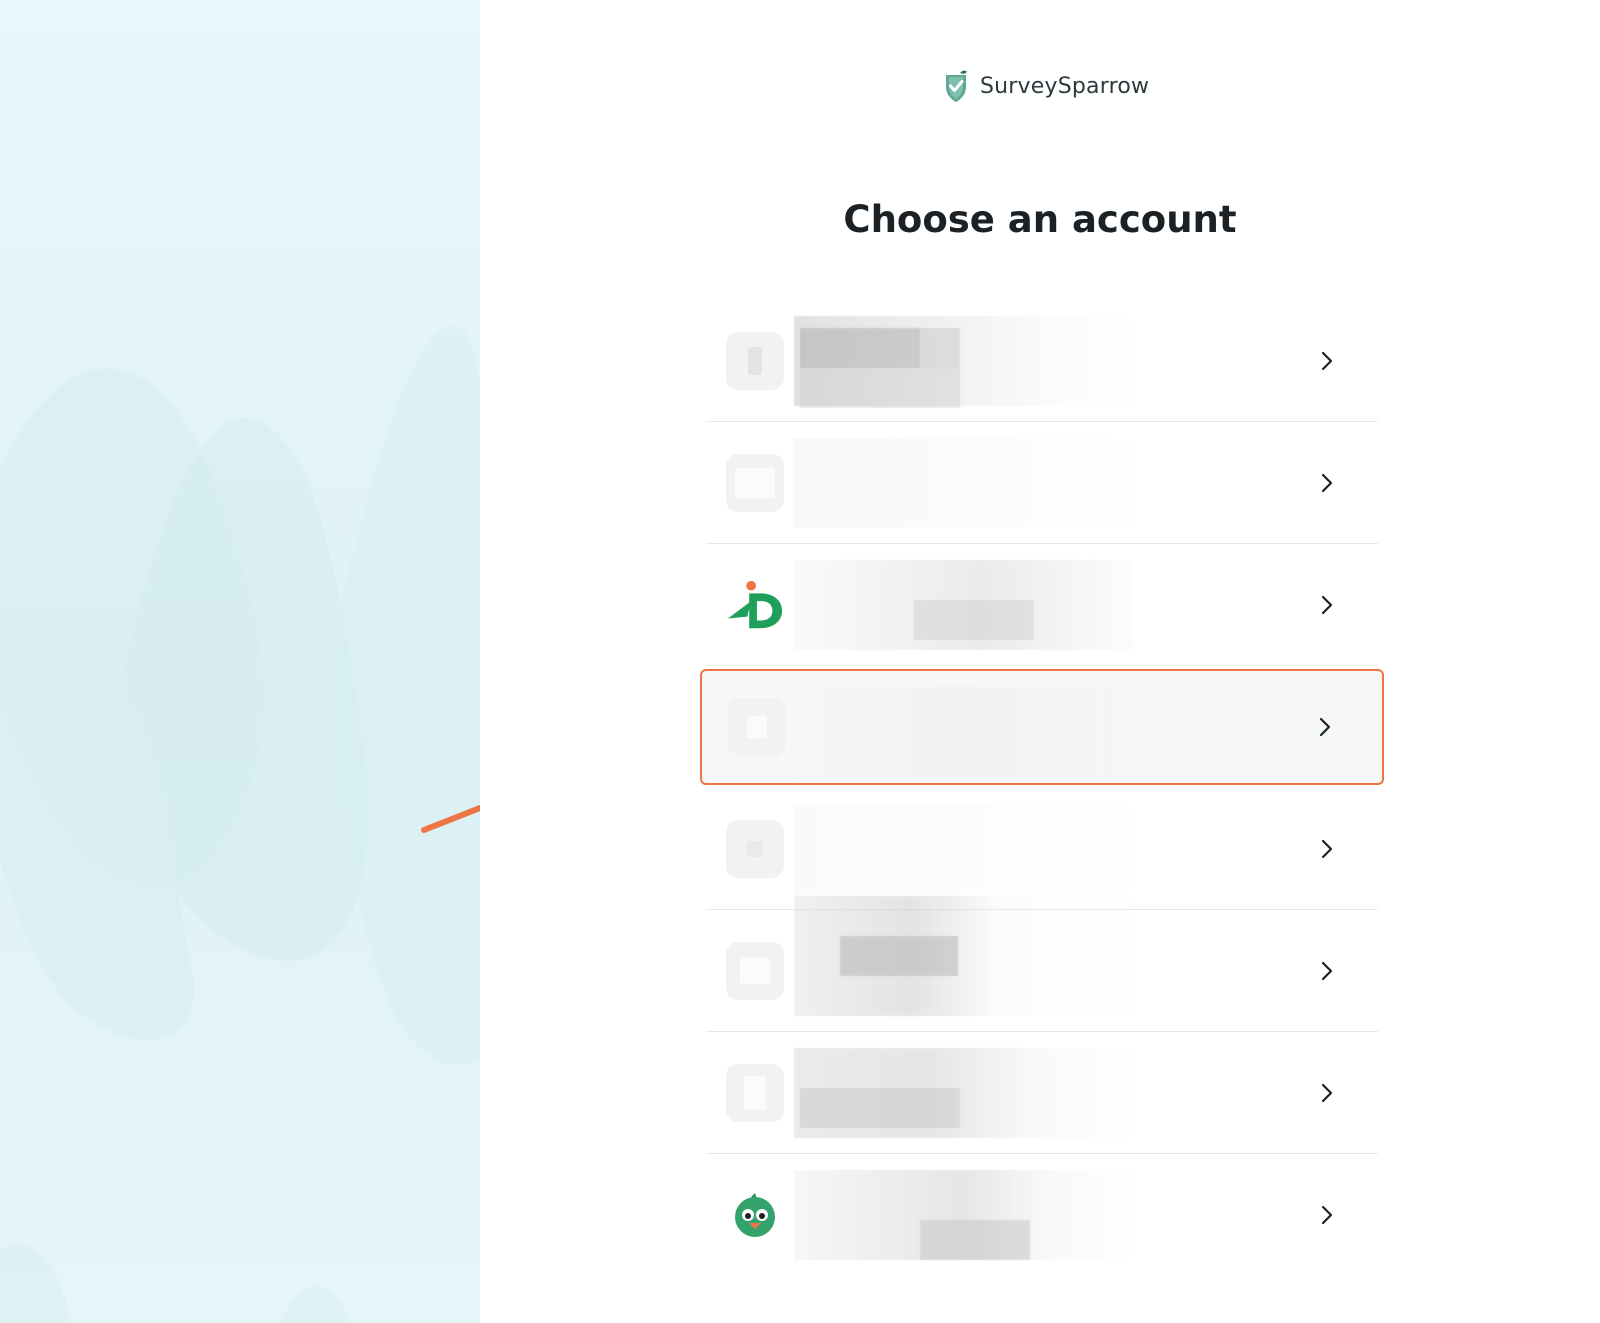 The width and height of the screenshot is (1600, 1323). I want to click on brand-name: SurveySparrow, so click(1065, 86).